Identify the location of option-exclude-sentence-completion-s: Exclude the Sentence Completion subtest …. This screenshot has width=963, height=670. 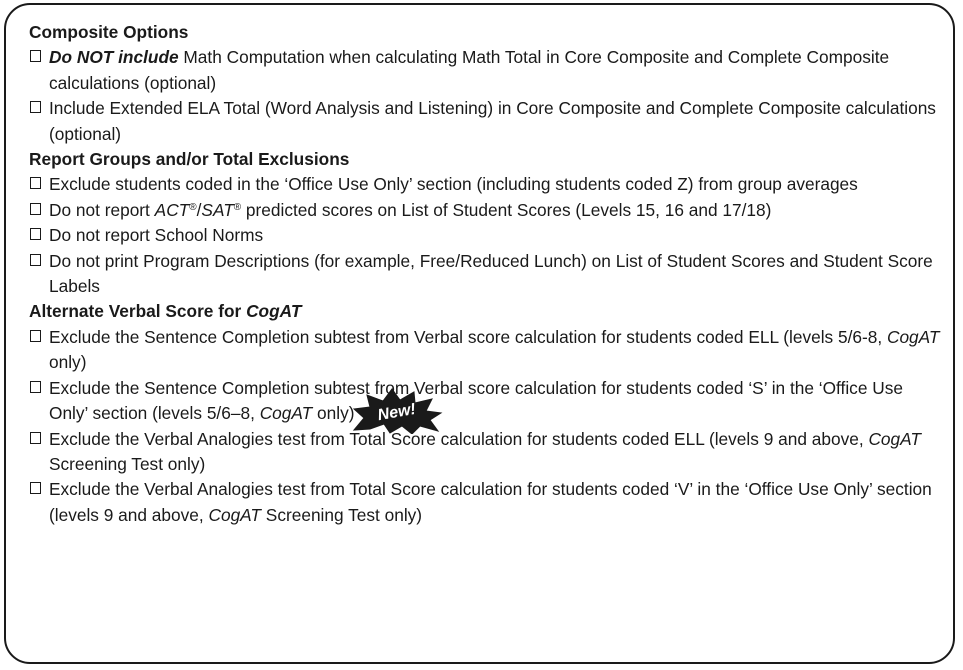
(486, 401).